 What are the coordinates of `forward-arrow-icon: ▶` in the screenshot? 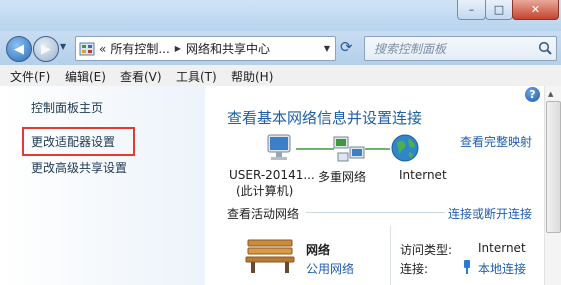 It's located at (46, 49).